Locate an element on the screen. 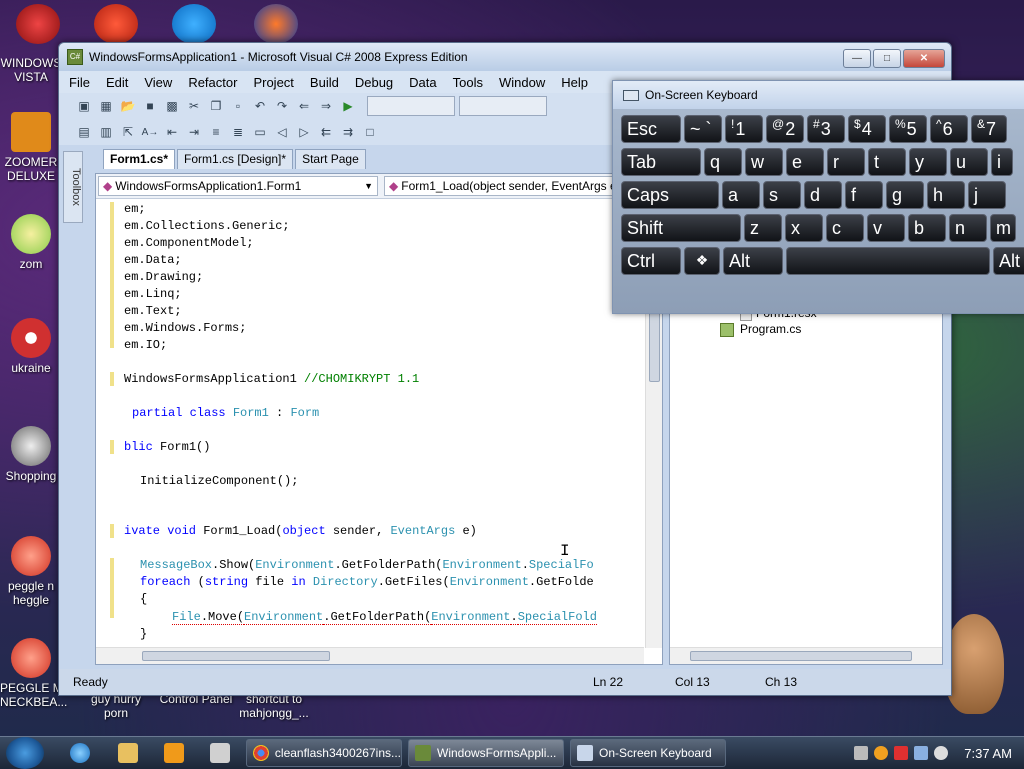  comment-icon: ≡ is located at coordinates (216, 132).